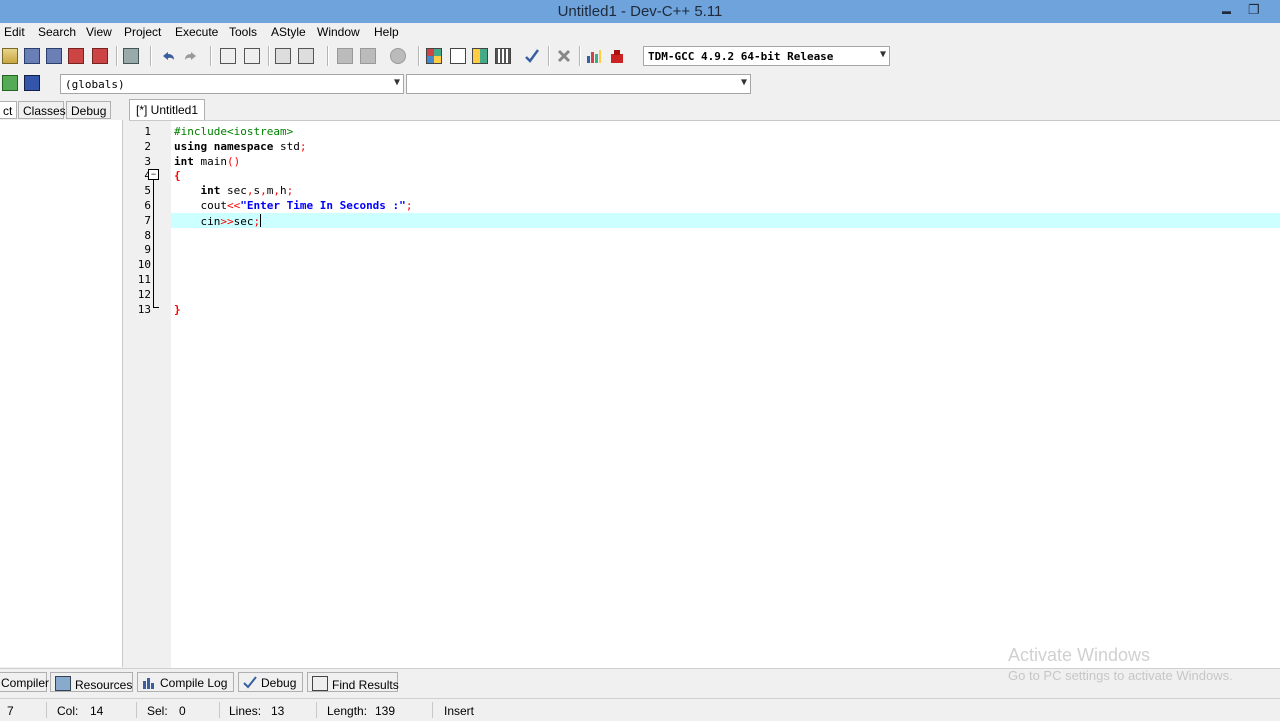 The width and height of the screenshot is (1280, 721). I want to click on code-line: int main(), so click(207, 161).